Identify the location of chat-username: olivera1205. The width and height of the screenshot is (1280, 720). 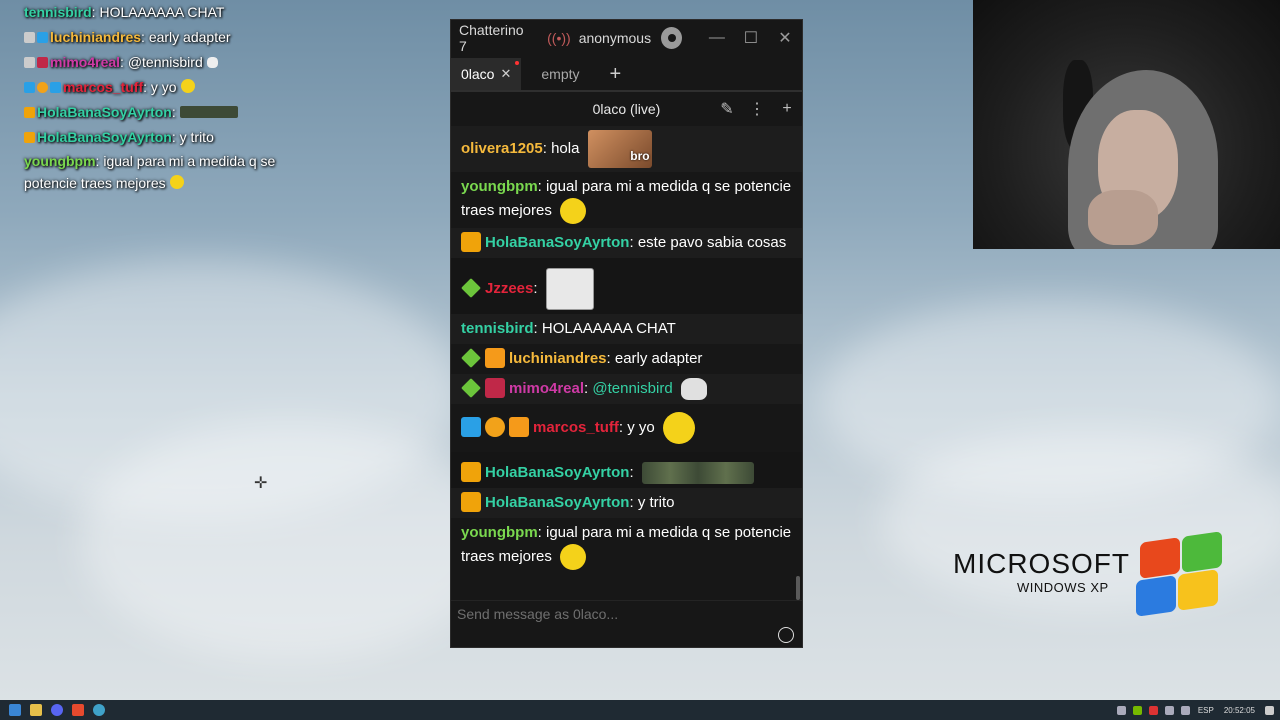
(502, 148).